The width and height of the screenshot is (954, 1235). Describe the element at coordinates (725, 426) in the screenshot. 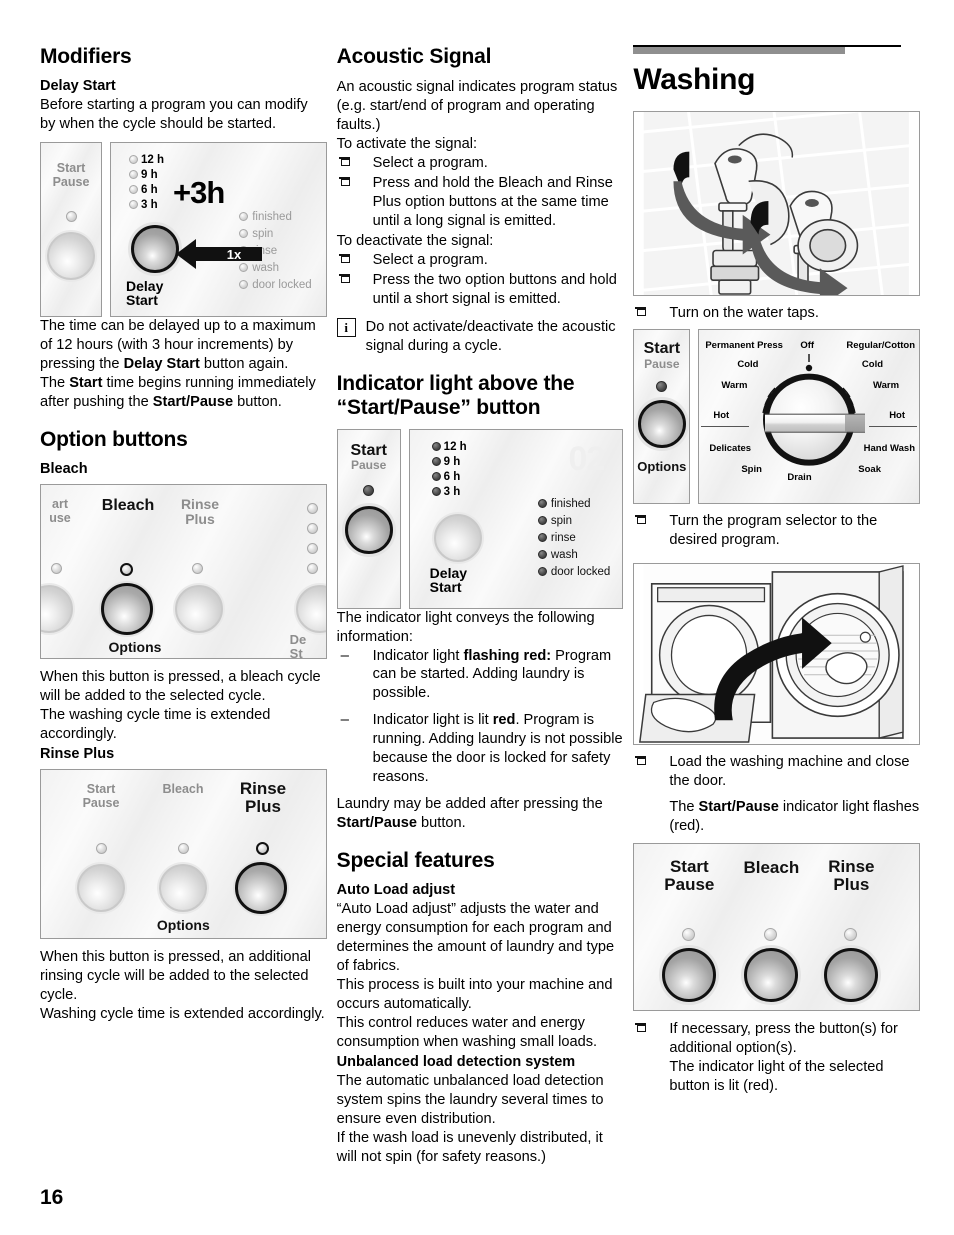

I see `dial-guide-line-left` at that location.